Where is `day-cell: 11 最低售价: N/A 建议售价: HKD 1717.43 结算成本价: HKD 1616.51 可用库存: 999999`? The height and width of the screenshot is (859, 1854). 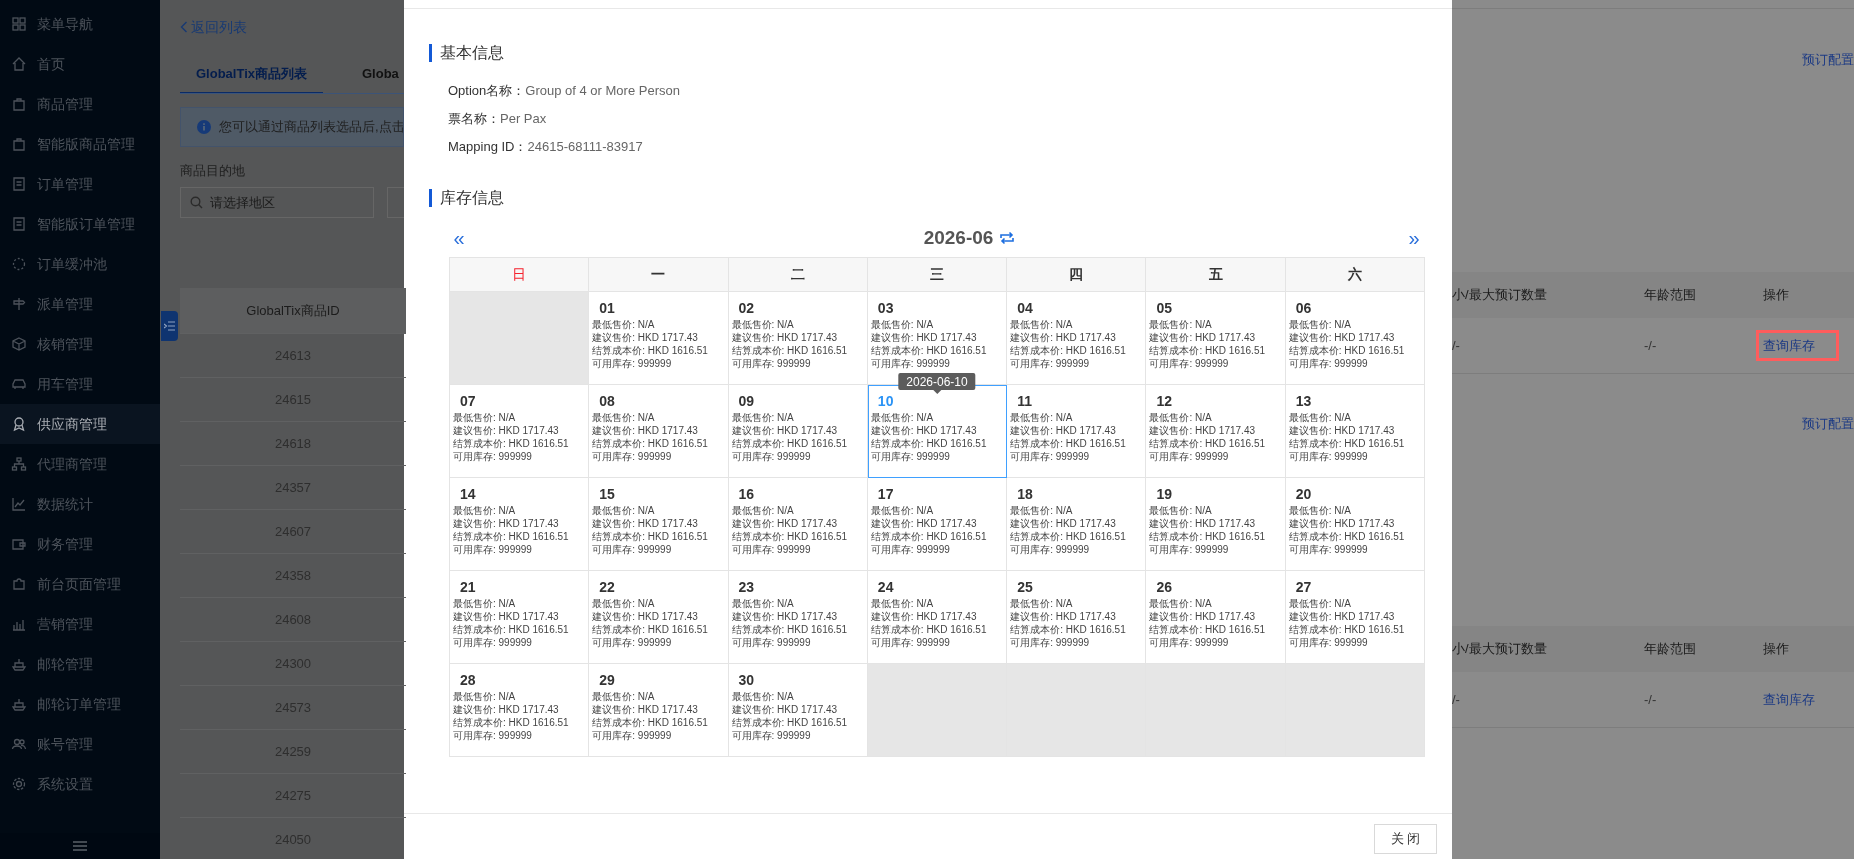
day-cell: 11 最低售价: N/A 建议售价: HKD 1717.43 结算成本价: HKD 1616.51 可用库存: 999999 is located at coordinates (1077, 431).